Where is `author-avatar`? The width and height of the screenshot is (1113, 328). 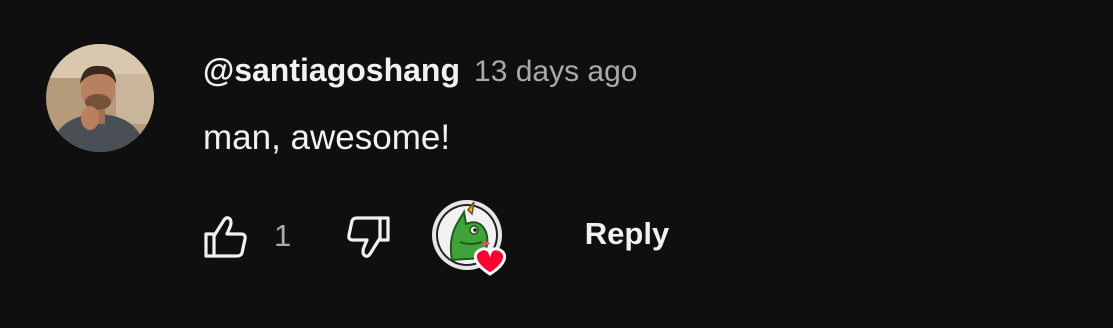 author-avatar is located at coordinates (100, 98).